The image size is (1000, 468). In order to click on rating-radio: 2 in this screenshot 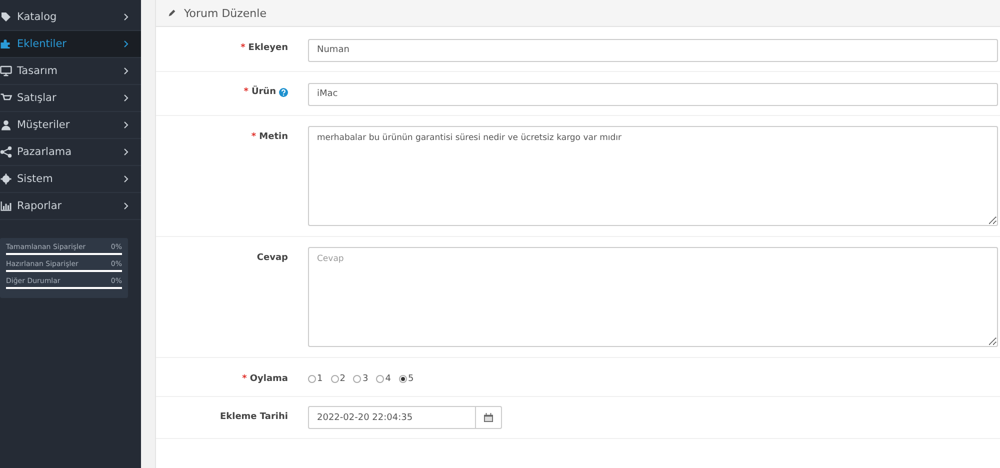, I will do `click(338, 379)`.